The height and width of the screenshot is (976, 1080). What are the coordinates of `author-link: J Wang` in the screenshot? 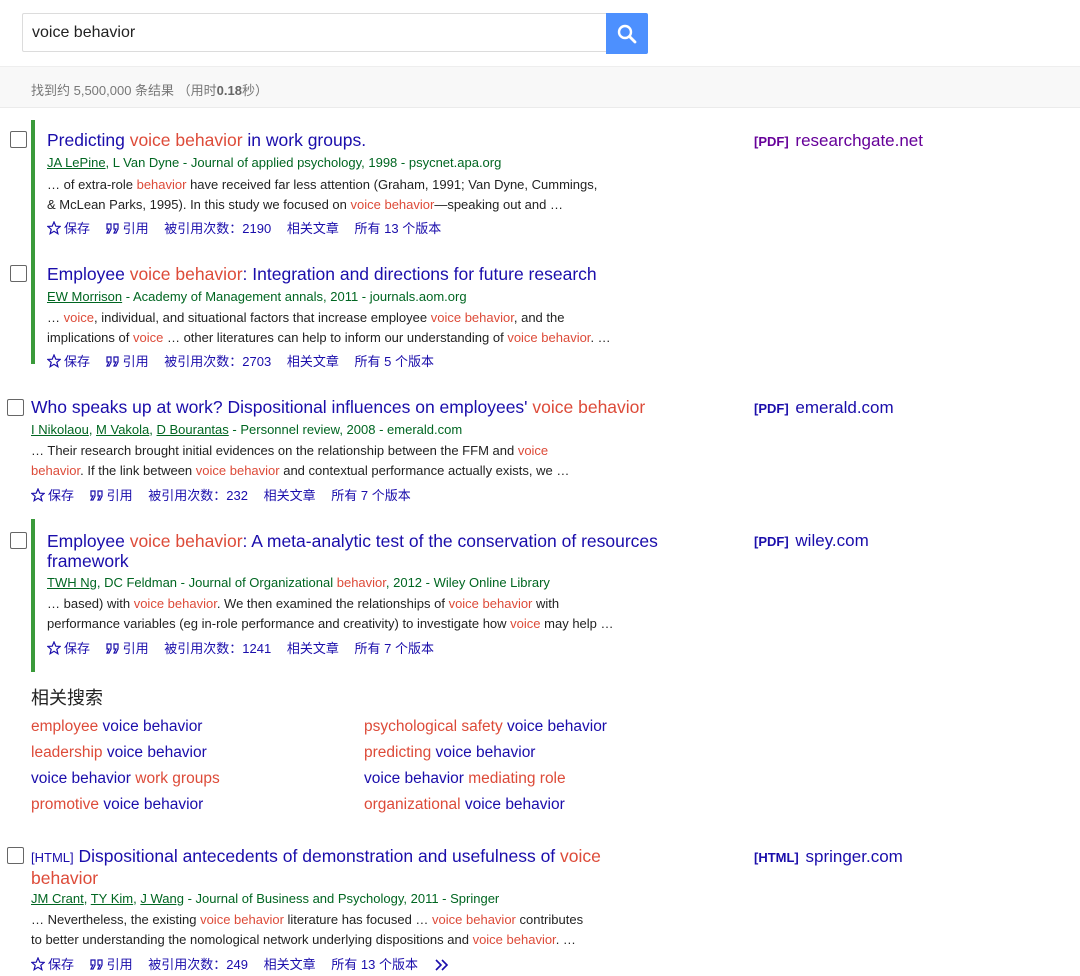 It's located at (162, 898).